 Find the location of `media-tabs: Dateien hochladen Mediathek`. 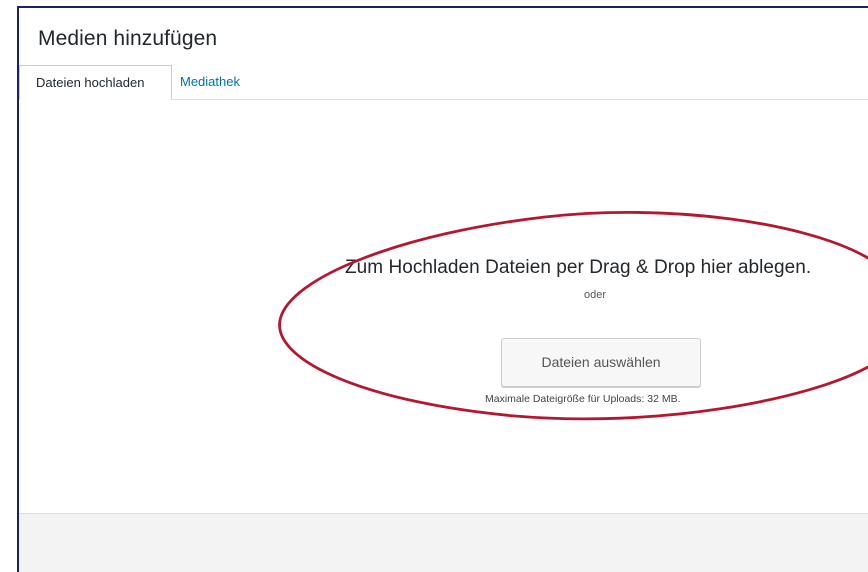

media-tabs: Dateien hochladen Mediathek is located at coordinates (443, 82).